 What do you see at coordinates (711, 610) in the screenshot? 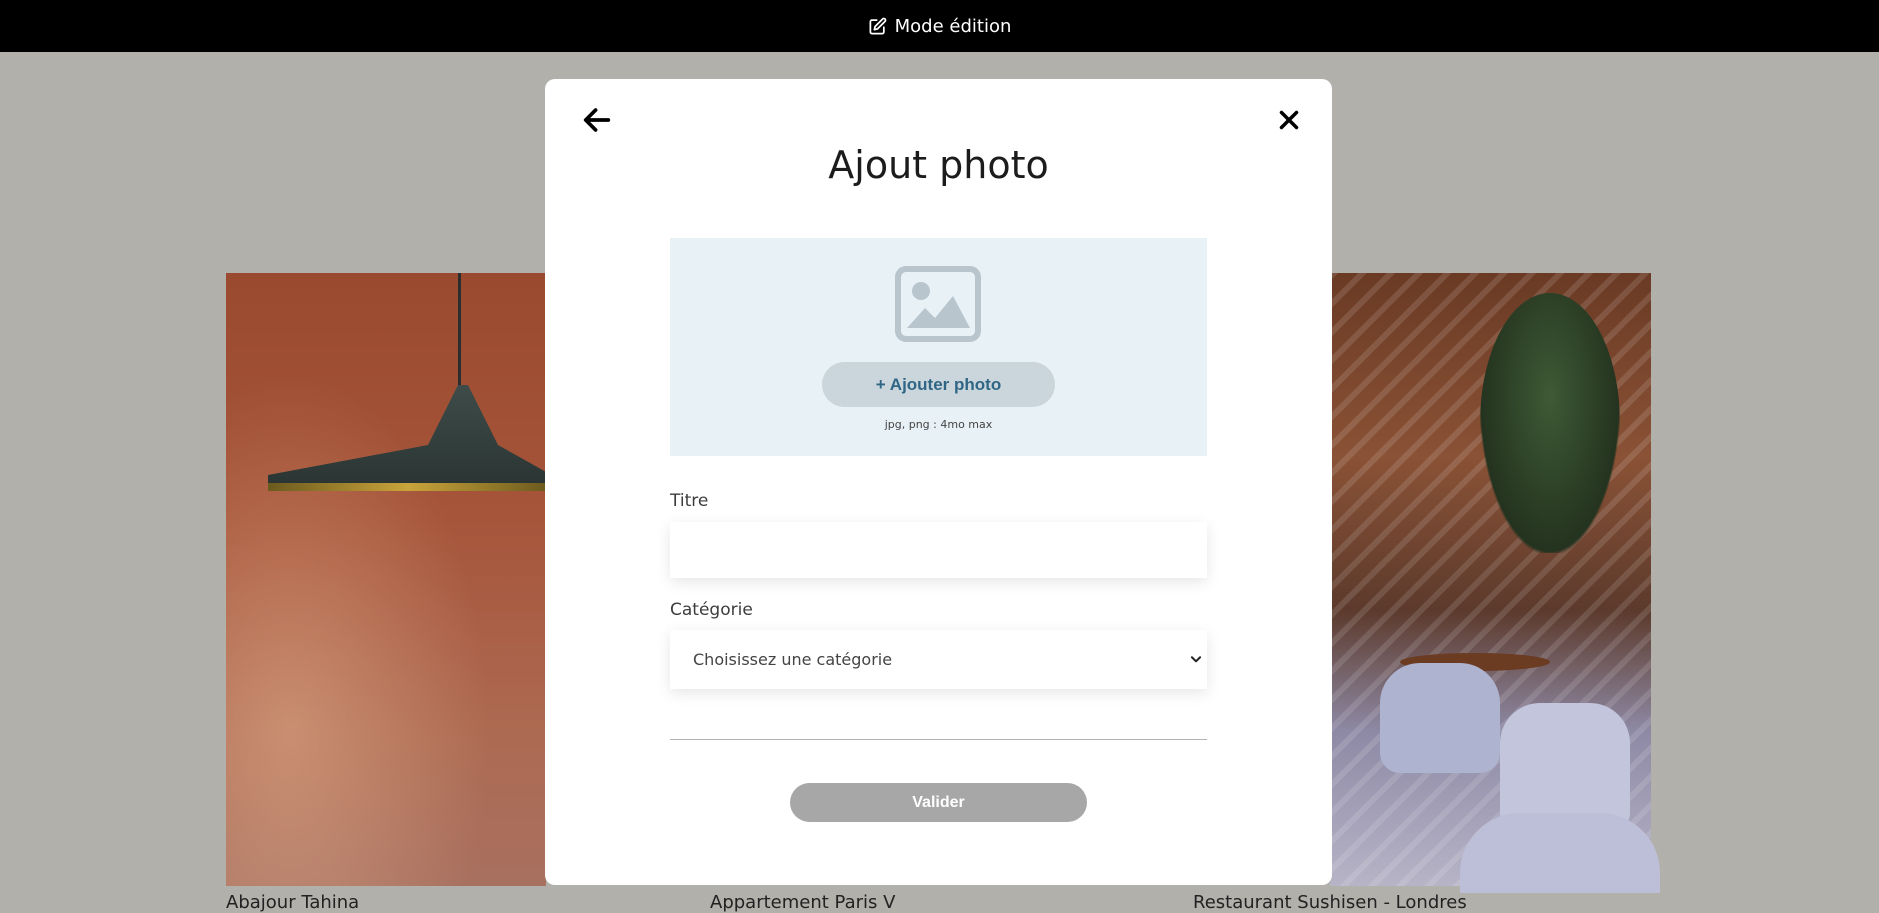
I see `category-label: Catégorie` at bounding box center [711, 610].